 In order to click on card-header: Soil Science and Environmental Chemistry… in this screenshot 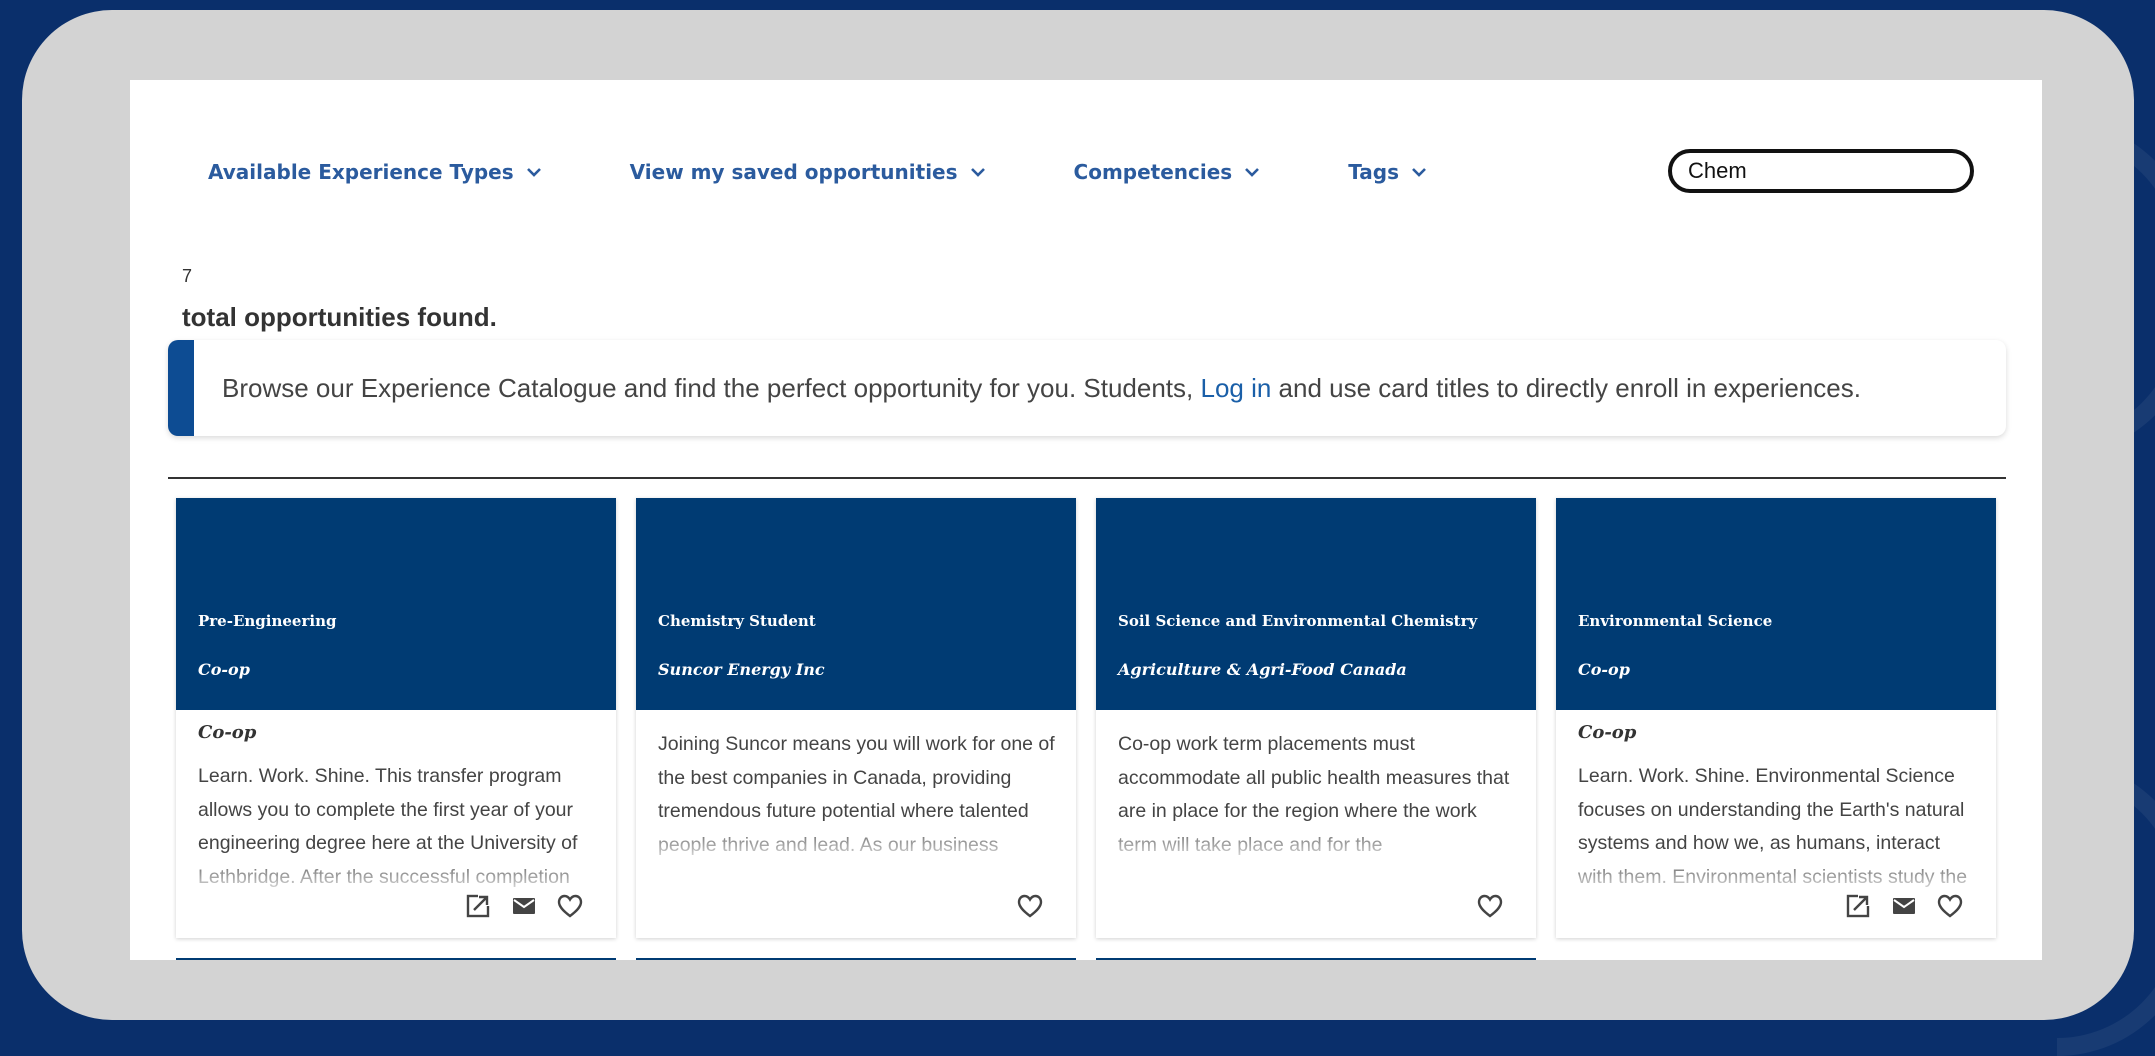, I will do `click(1316, 604)`.